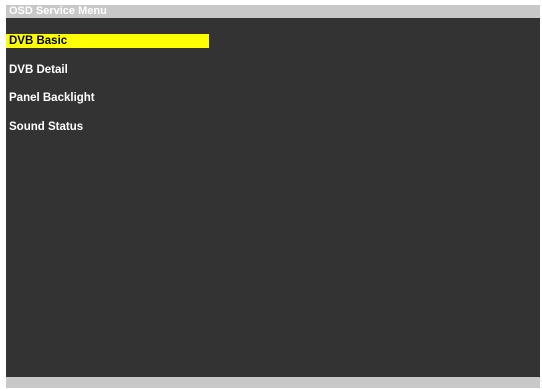 The height and width of the screenshot is (389, 542). I want to click on status-bar, so click(273, 382).